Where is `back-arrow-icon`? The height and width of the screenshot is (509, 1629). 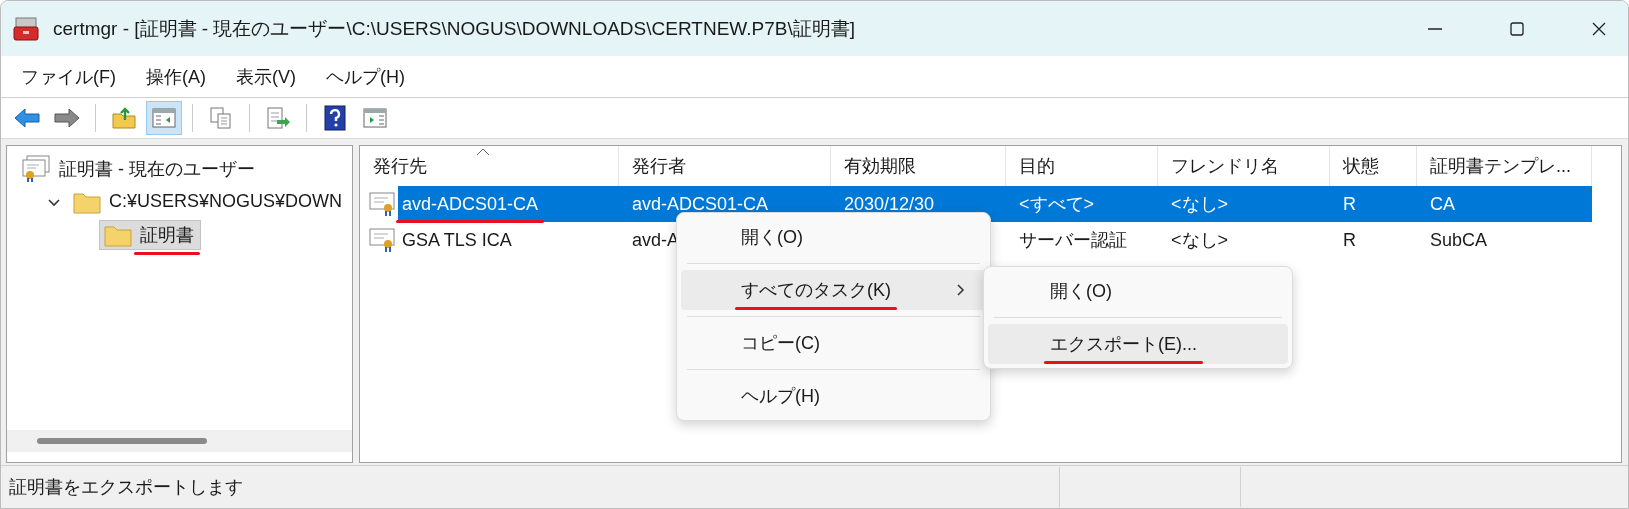 back-arrow-icon is located at coordinates (27, 118).